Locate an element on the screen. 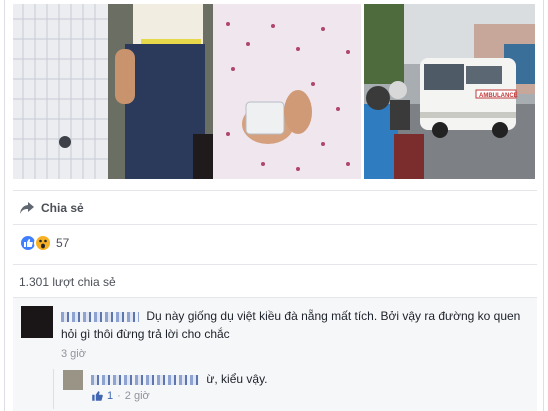 This screenshot has height=411, width=548. shares-count: 1.301 lượt chia sẻ is located at coordinates (67, 282).